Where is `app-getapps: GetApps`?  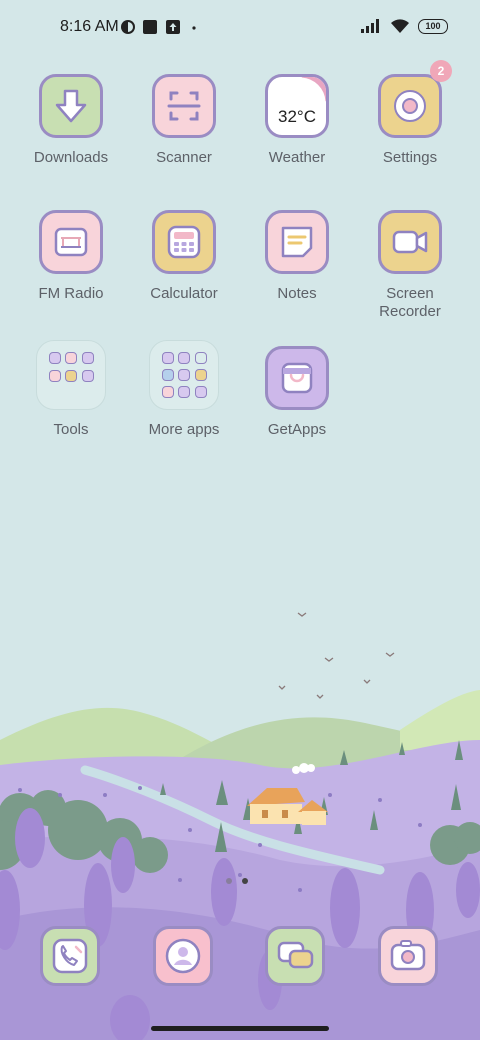
app-getapps: GetApps is located at coordinates (297, 392).